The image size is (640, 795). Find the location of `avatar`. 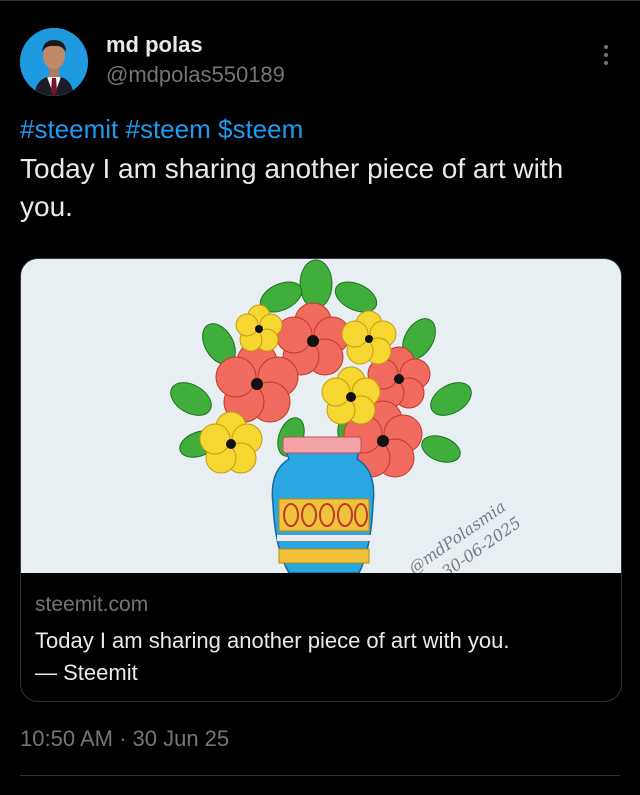

avatar is located at coordinates (54, 62).